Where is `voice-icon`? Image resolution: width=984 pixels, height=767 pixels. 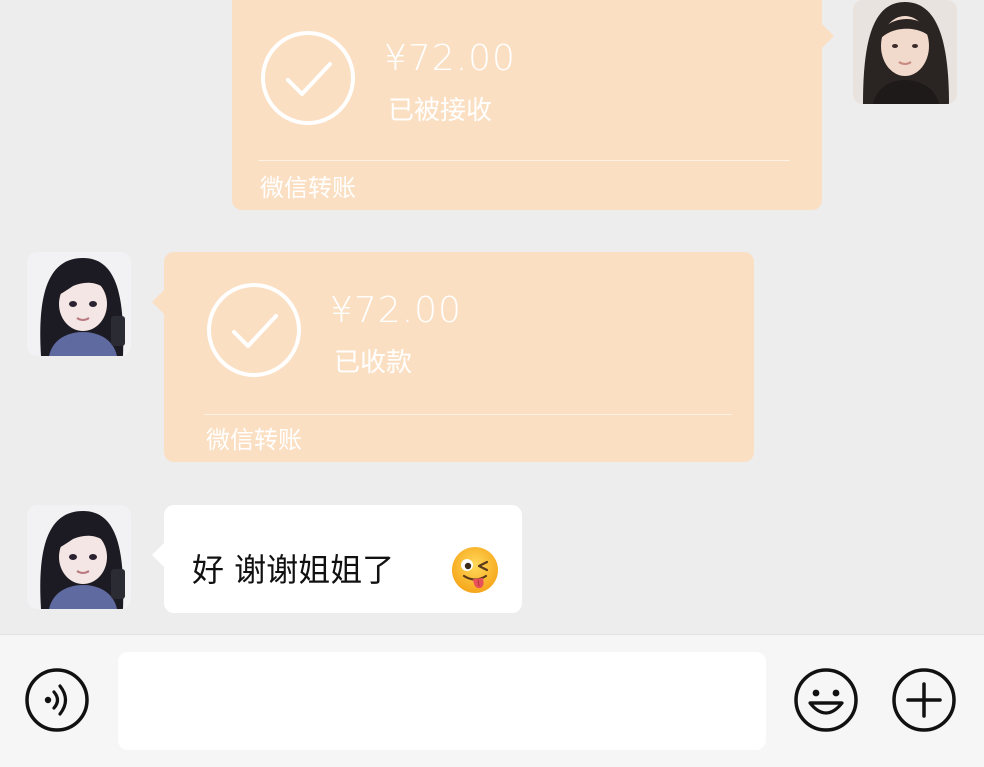
voice-icon is located at coordinates (57, 700).